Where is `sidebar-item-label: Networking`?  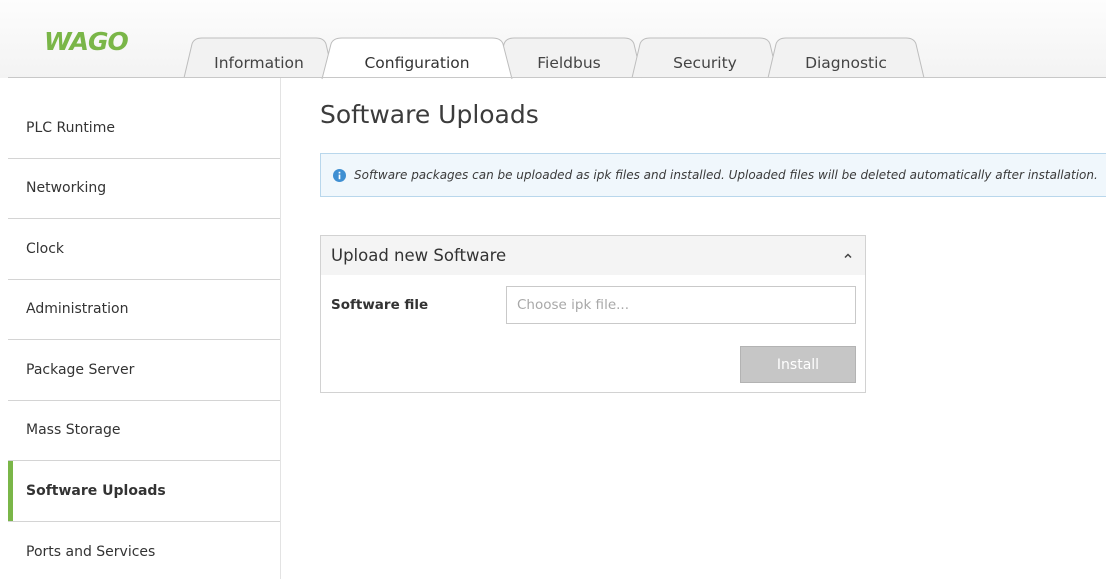
sidebar-item-label: Networking is located at coordinates (66, 188).